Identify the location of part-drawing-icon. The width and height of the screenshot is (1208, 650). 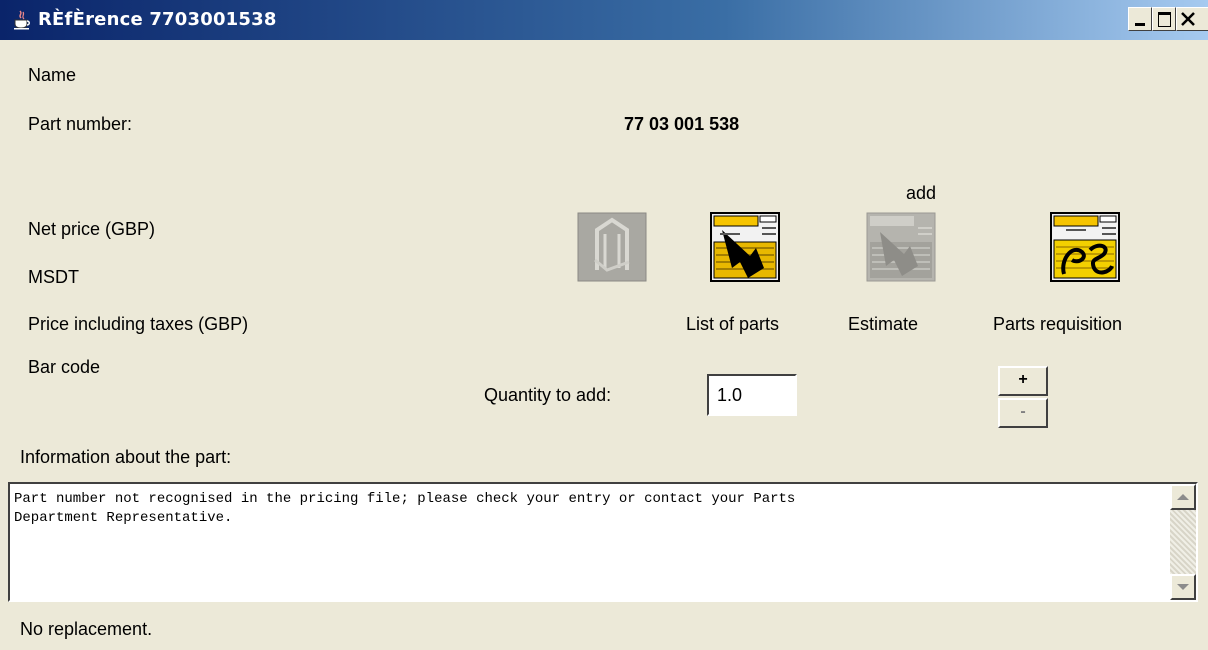
(612, 247).